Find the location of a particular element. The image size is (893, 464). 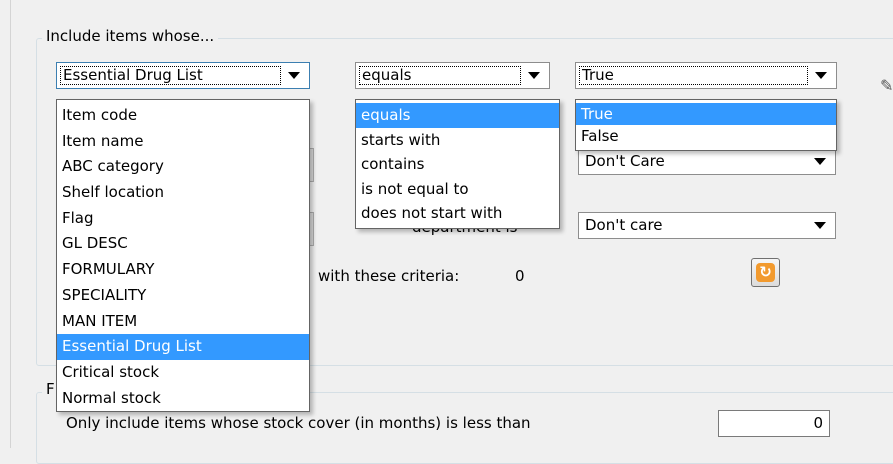

value-dropdown-list: True False is located at coordinates (706, 125).